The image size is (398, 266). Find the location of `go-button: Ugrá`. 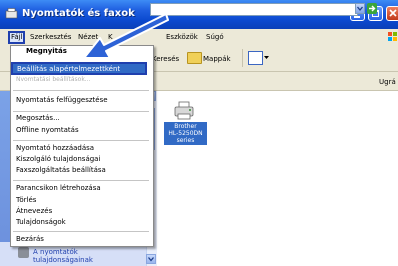

go-button: Ugrá is located at coordinates (387, 82).